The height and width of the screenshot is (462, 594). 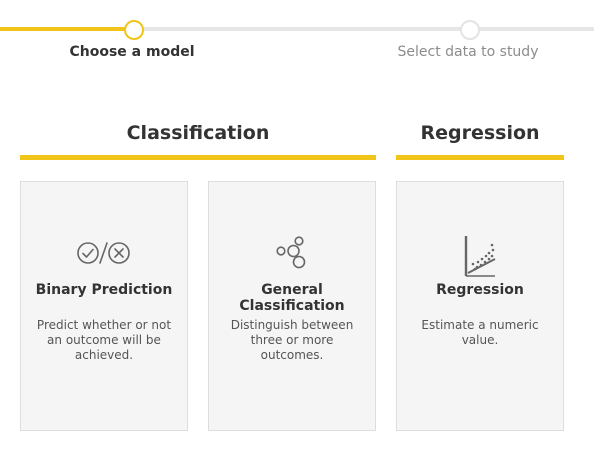 I want to click on step-1-indicator, so click(x=134, y=30).